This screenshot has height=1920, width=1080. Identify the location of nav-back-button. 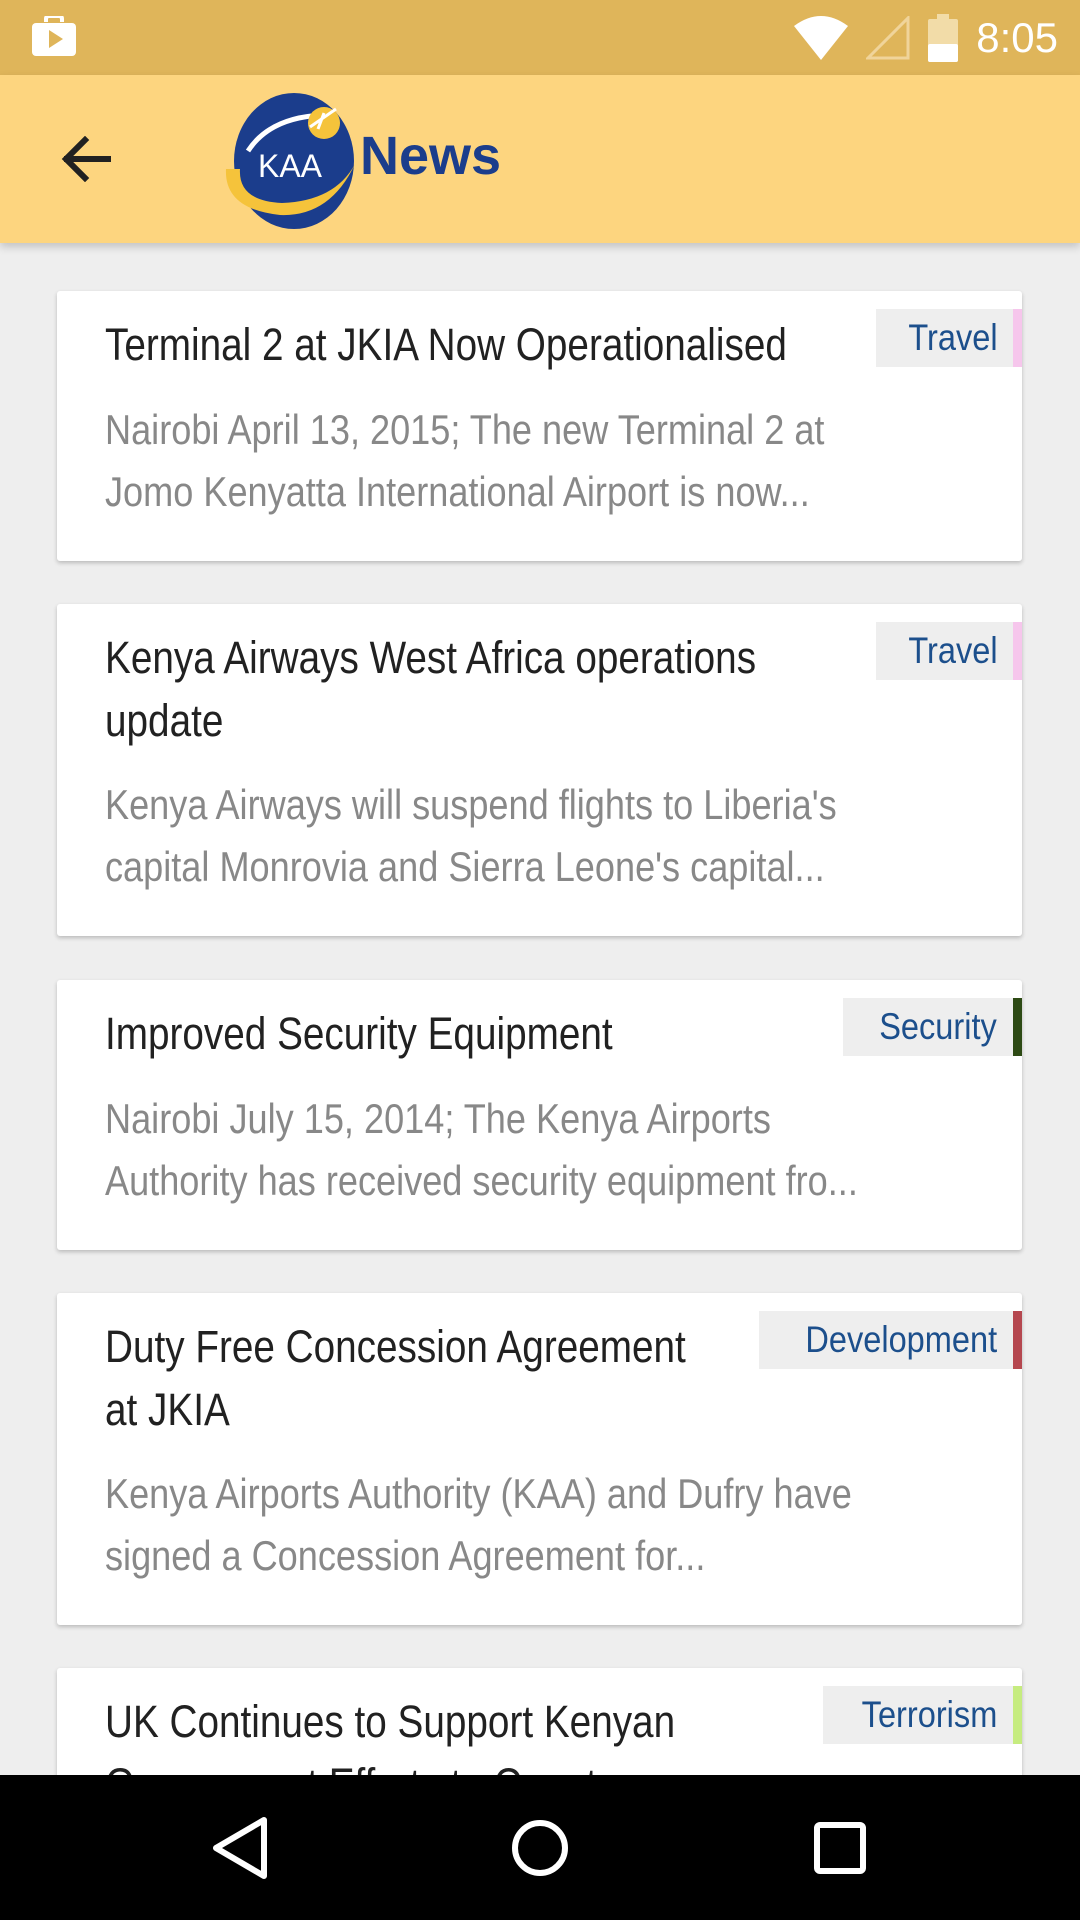
(240, 1848).